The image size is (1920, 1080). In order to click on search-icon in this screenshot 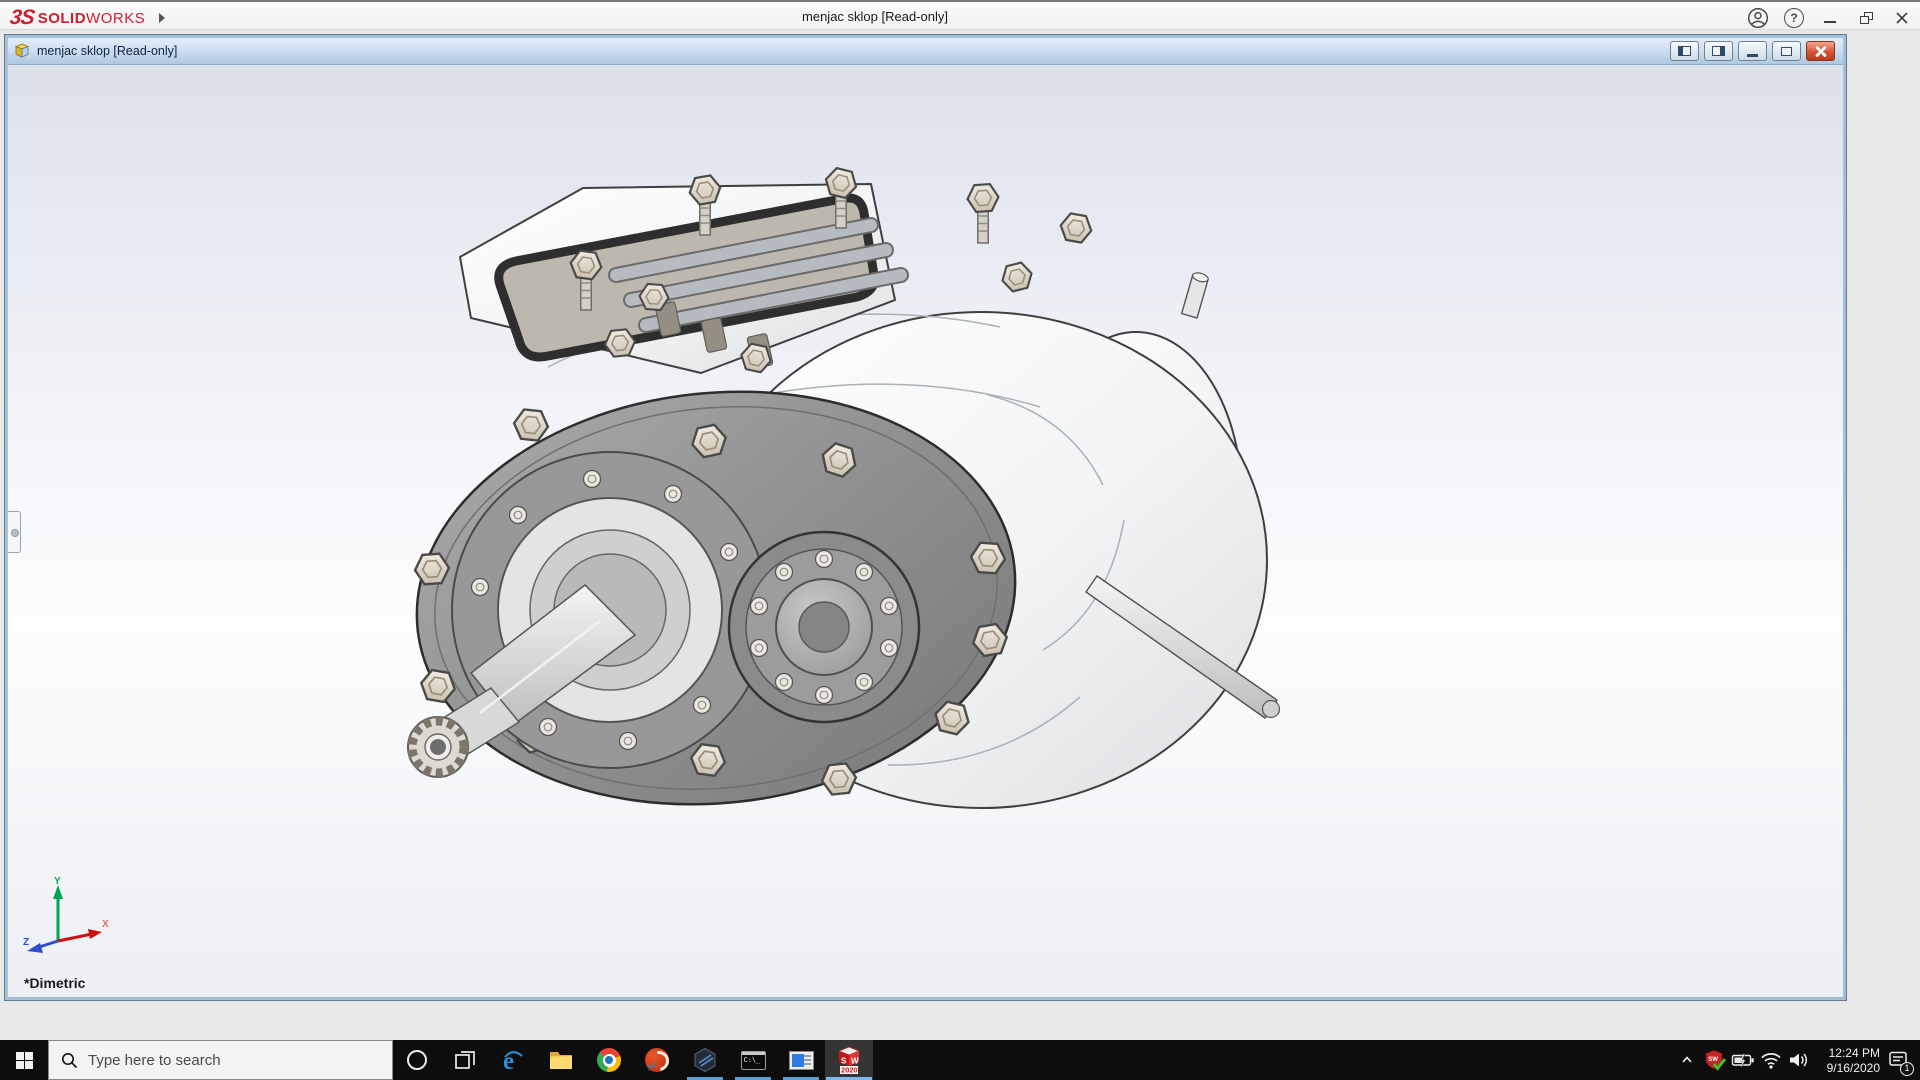, I will do `click(69, 1060)`.